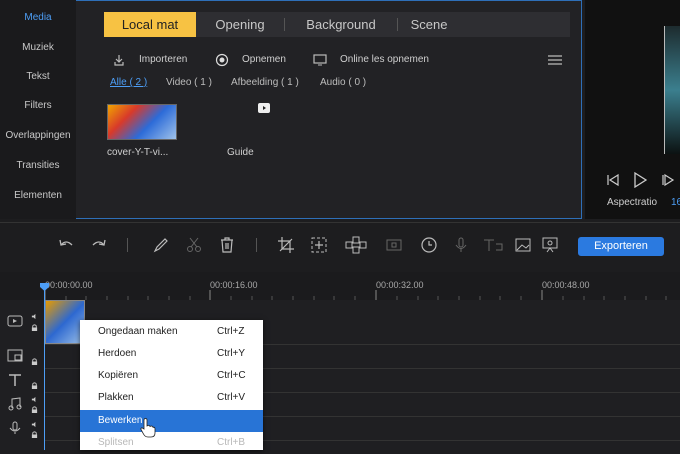 The image size is (680, 454). Describe the element at coordinates (161, 245) in the screenshot. I see `edit-pencil-icon` at that location.